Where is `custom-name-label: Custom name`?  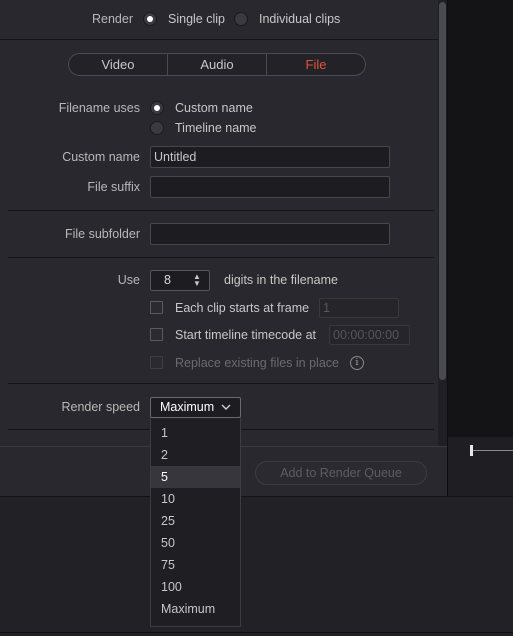 custom-name-label: Custom name is located at coordinates (101, 157).